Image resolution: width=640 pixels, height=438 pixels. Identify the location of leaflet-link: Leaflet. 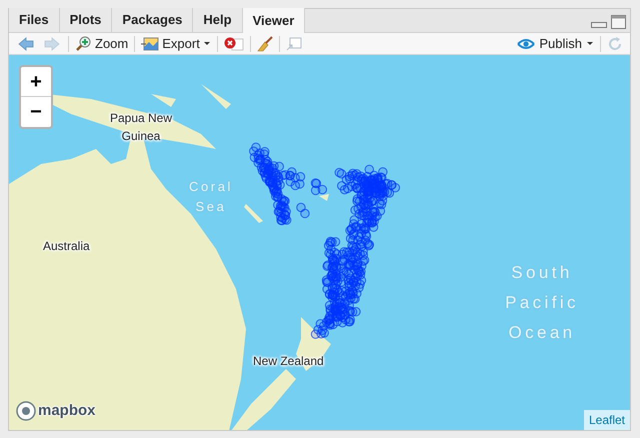
(607, 420).